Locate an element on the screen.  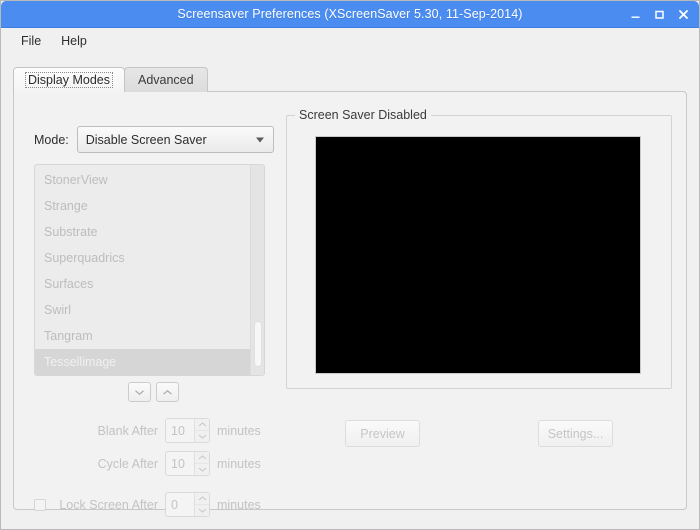
lock-screen-stepper: 0 is located at coordinates (187, 504).